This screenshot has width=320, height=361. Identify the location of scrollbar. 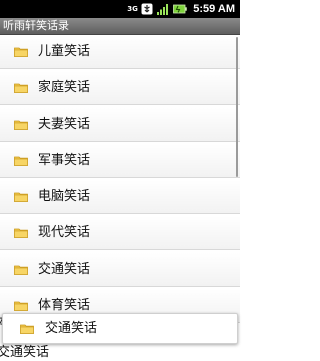
(237, 107).